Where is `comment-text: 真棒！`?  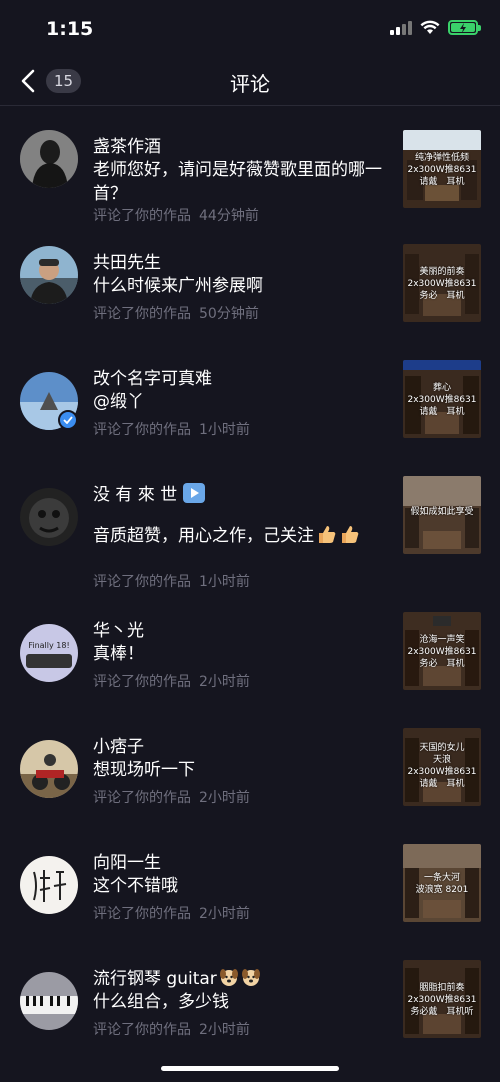
comment-text: 真棒！ is located at coordinates (118, 654).